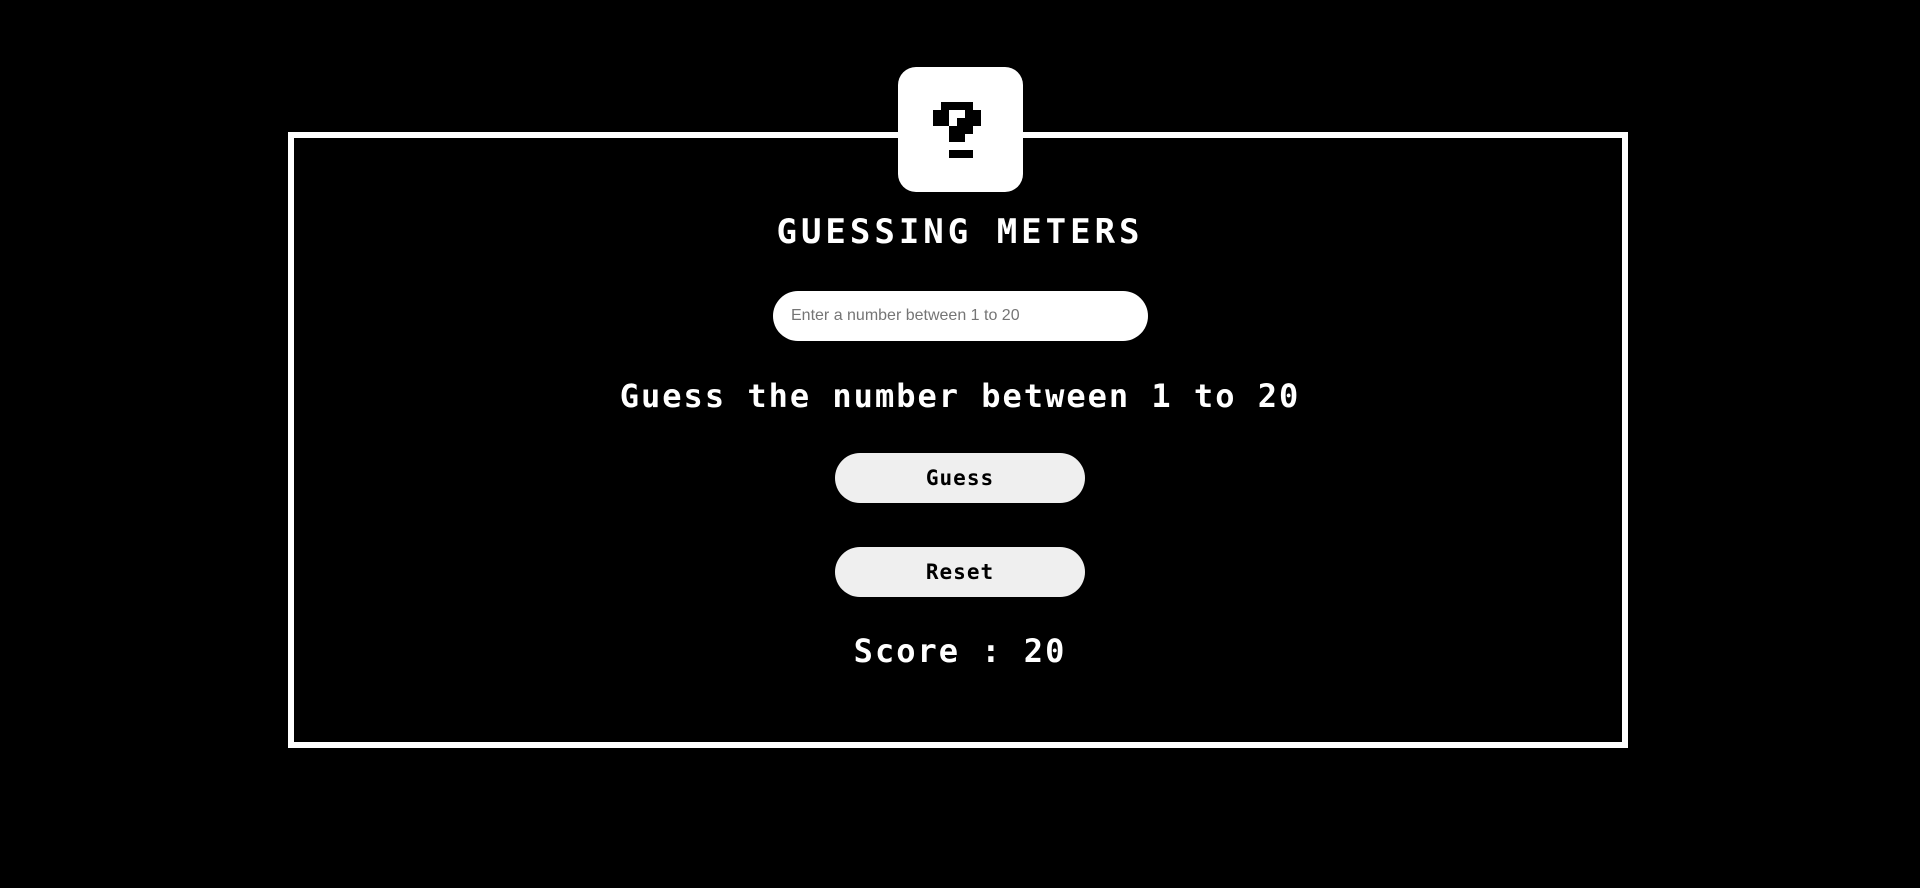 The width and height of the screenshot is (1920, 888). What do you see at coordinates (960, 232) in the screenshot?
I see `game-title: GUESSING METERS` at bounding box center [960, 232].